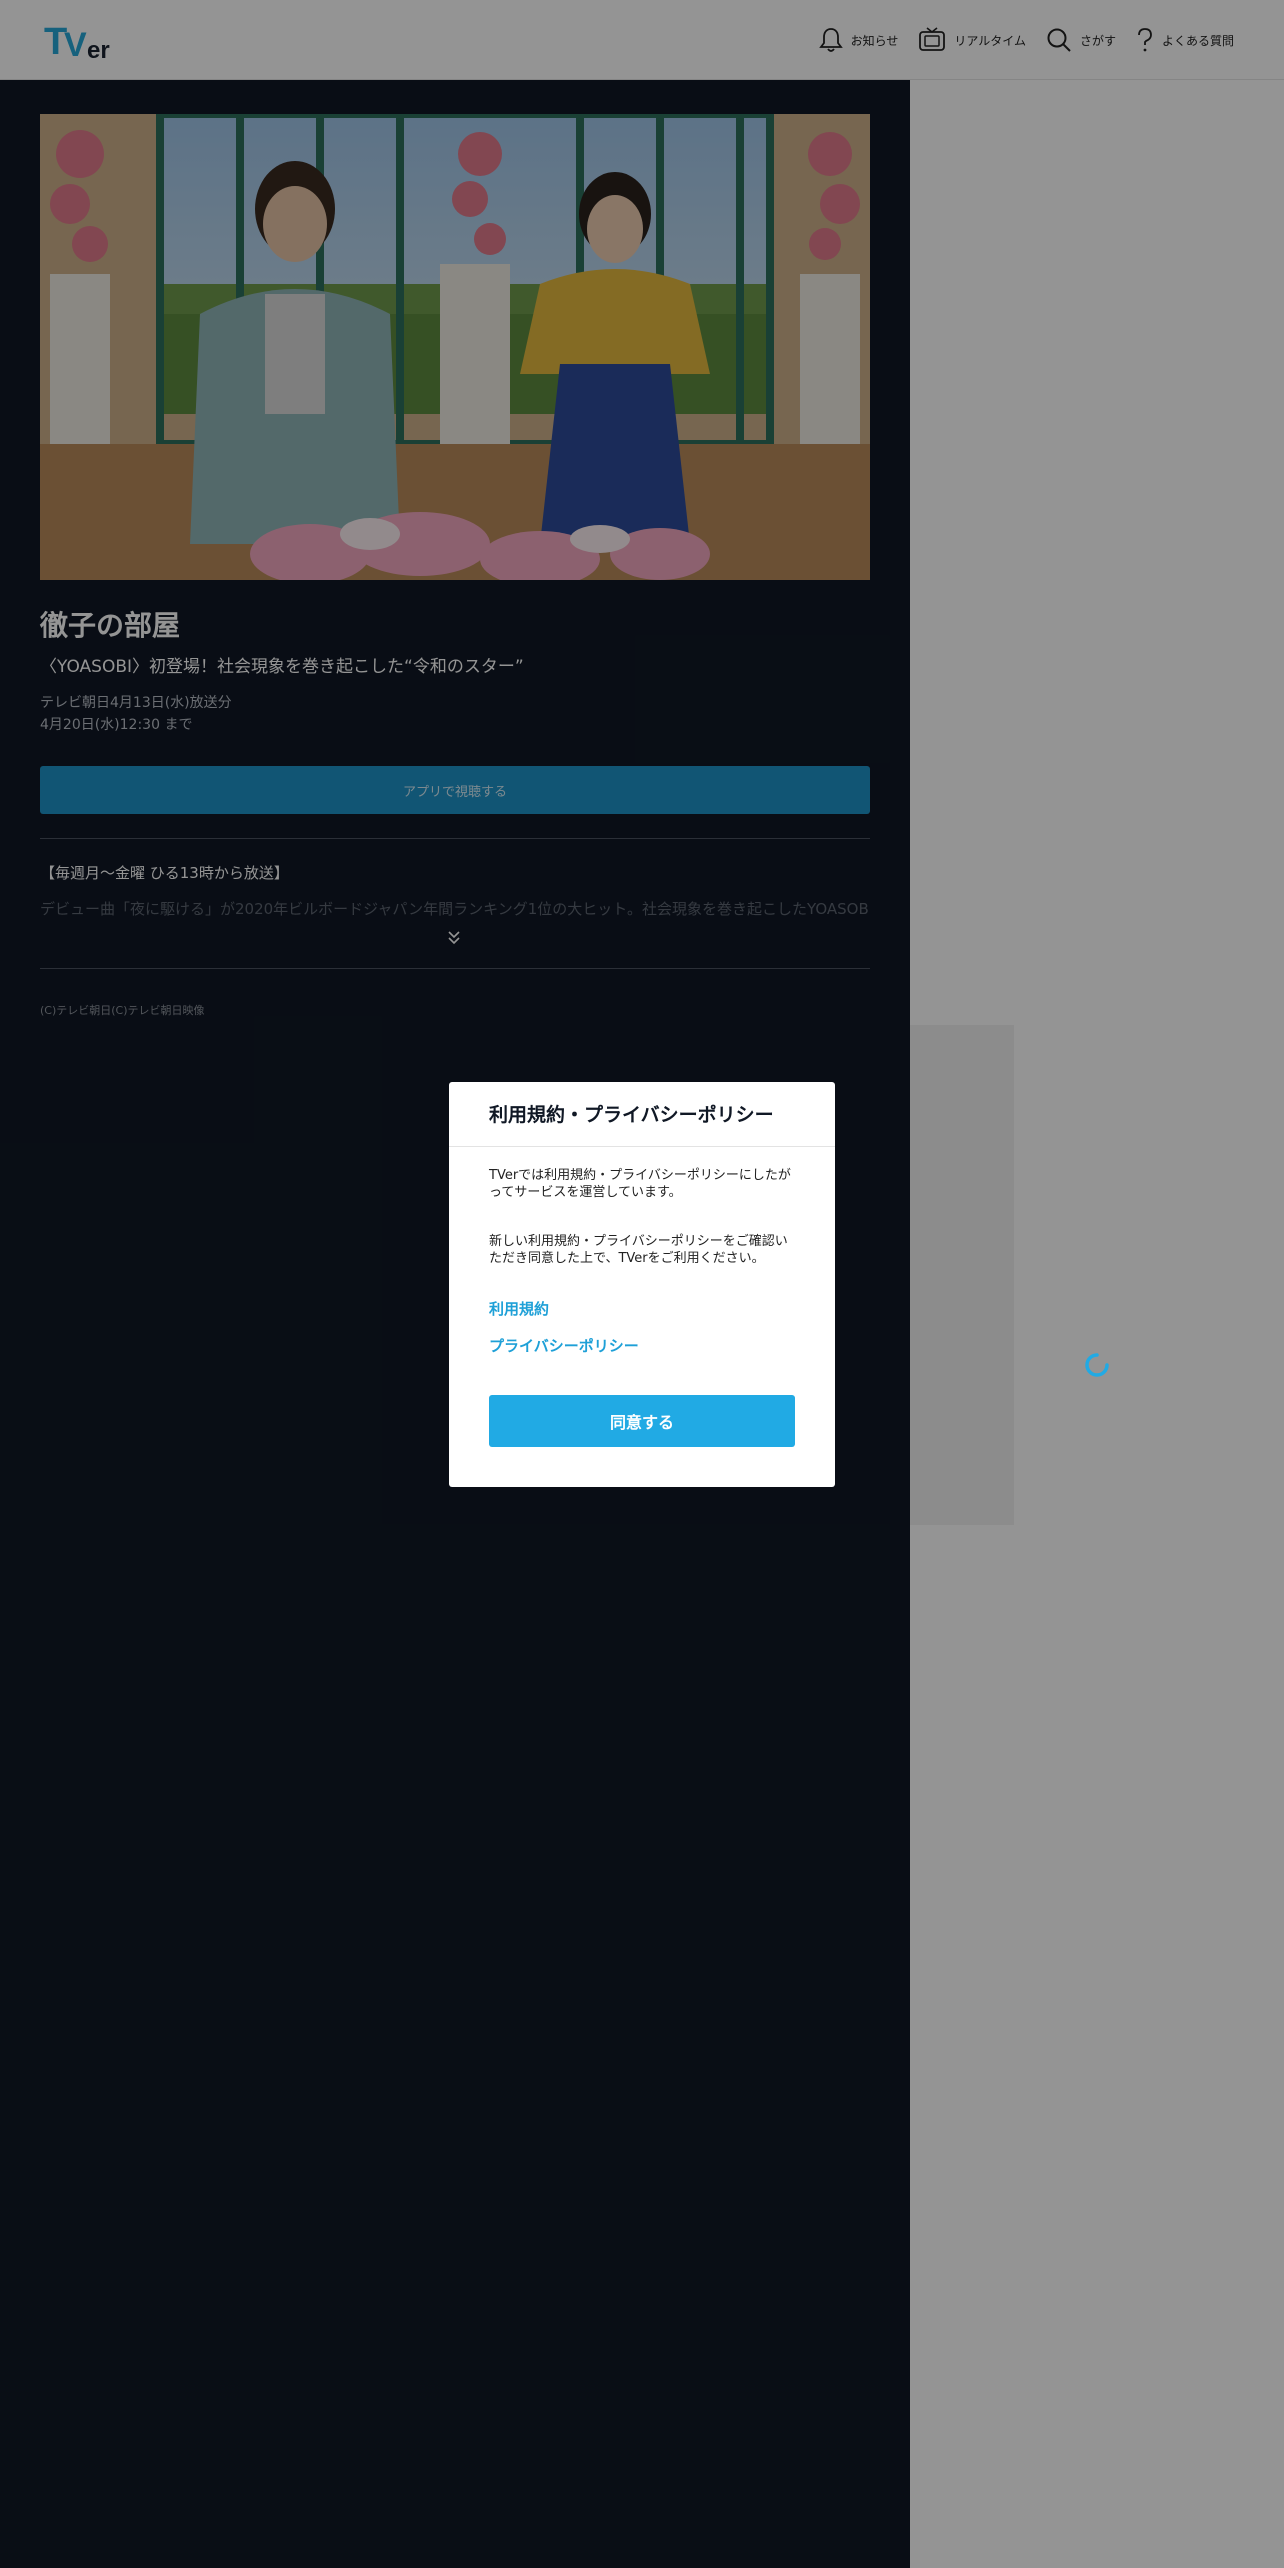  I want to click on agree-button: 同意する, so click(642, 1421).